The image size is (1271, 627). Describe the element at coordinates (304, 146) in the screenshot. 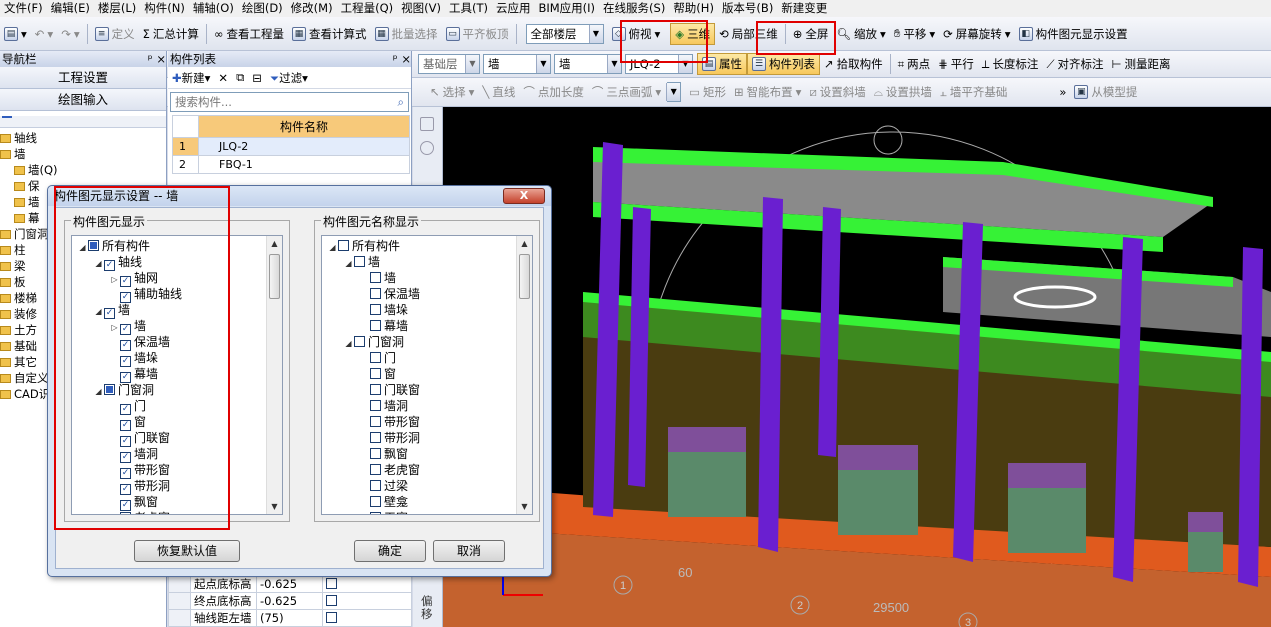

I see `row-name: JLQ-2` at that location.